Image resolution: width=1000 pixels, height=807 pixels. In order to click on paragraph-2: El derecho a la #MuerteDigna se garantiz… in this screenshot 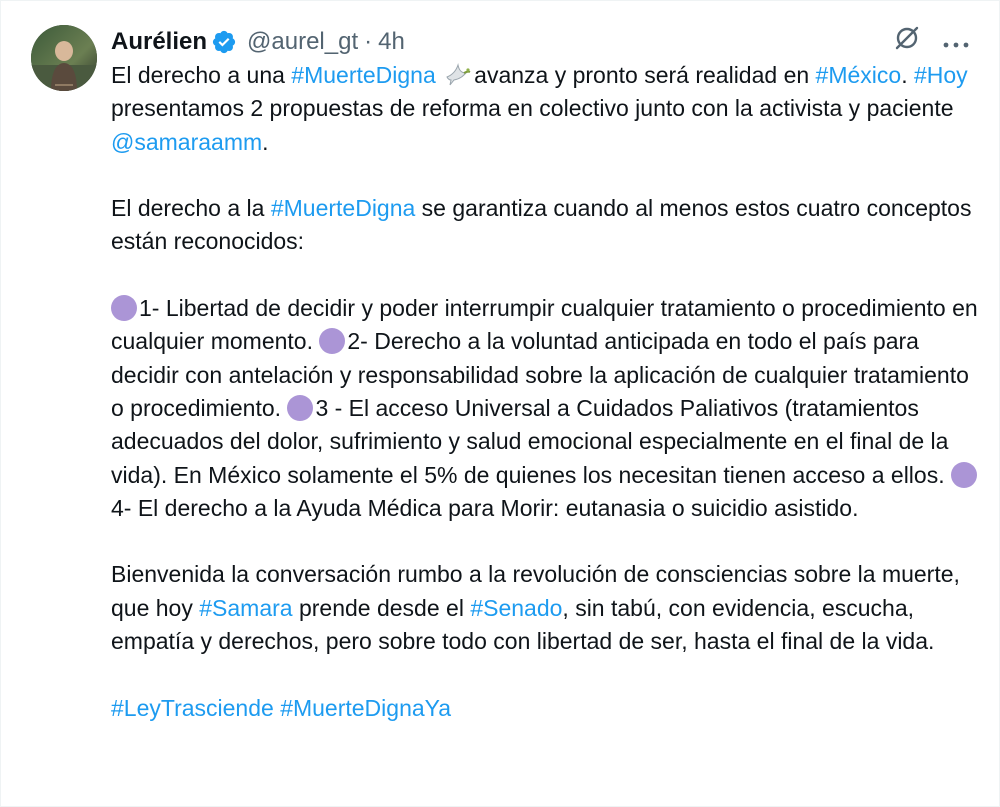, I will do `click(546, 225)`.